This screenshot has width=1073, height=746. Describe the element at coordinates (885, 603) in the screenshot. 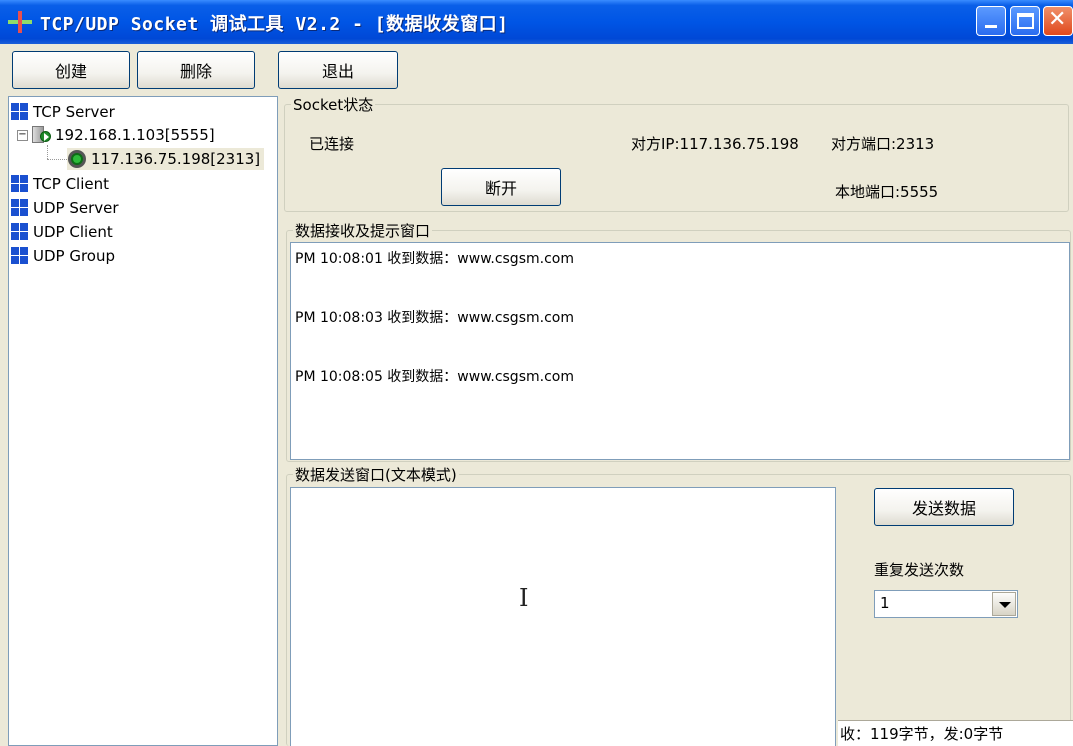

I see `repeat-count-value: 1` at that location.